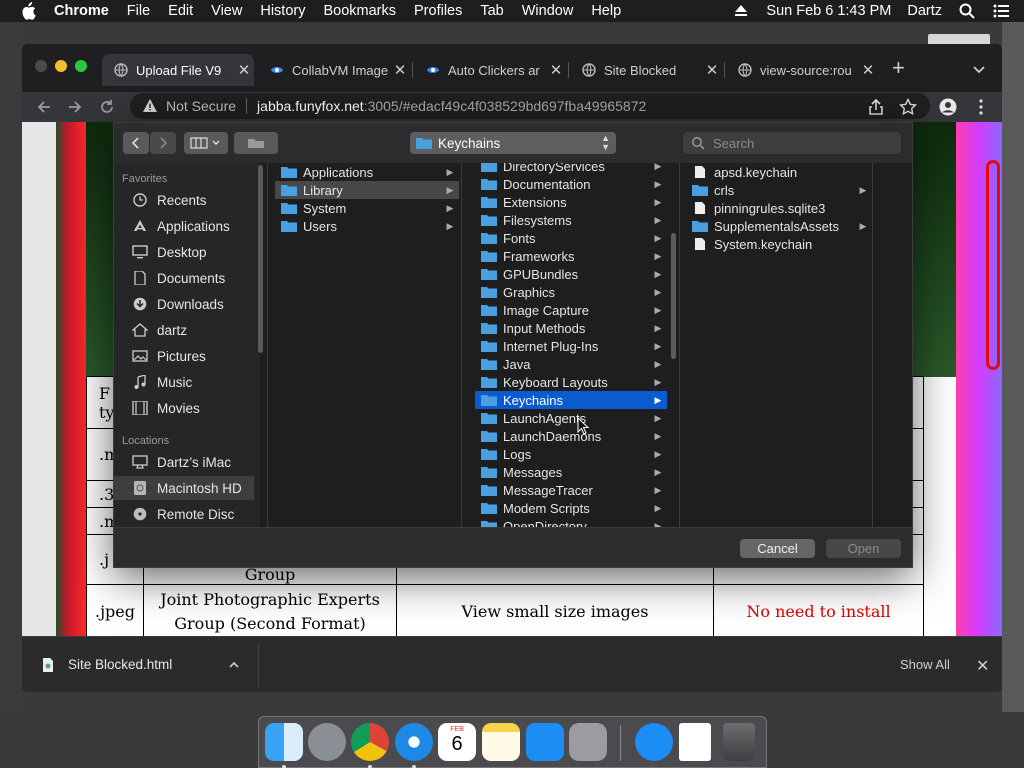 The image size is (1024, 768). I want to click on reload-icon, so click(107, 107).